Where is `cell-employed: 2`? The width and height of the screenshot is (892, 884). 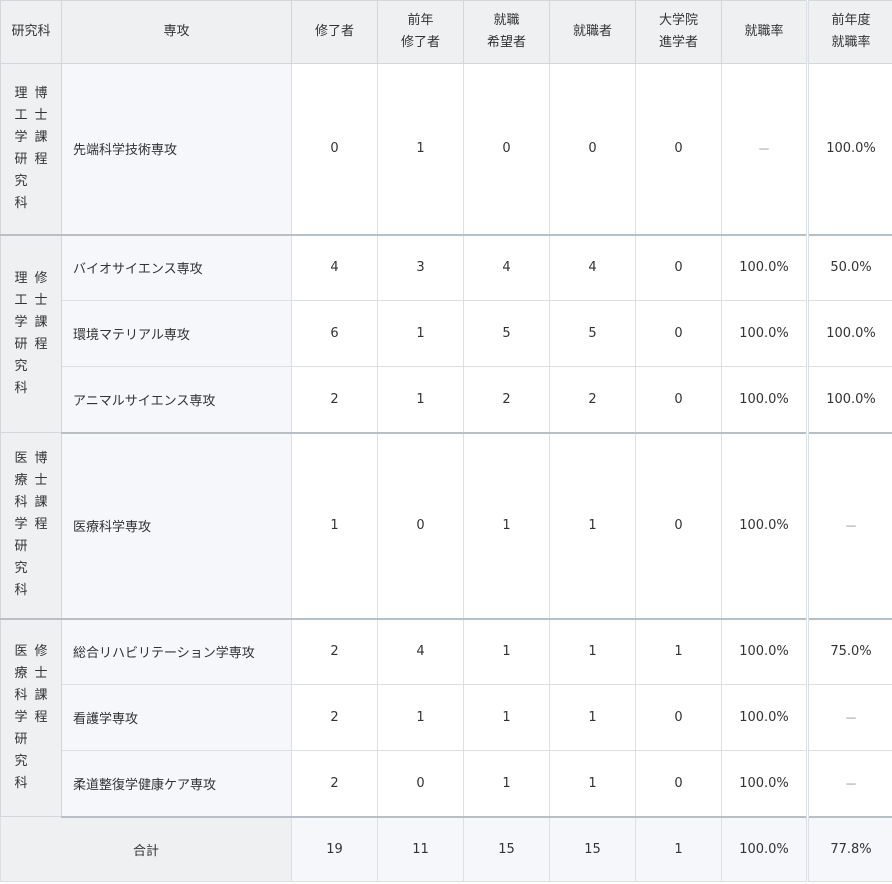 cell-employed: 2 is located at coordinates (592, 400).